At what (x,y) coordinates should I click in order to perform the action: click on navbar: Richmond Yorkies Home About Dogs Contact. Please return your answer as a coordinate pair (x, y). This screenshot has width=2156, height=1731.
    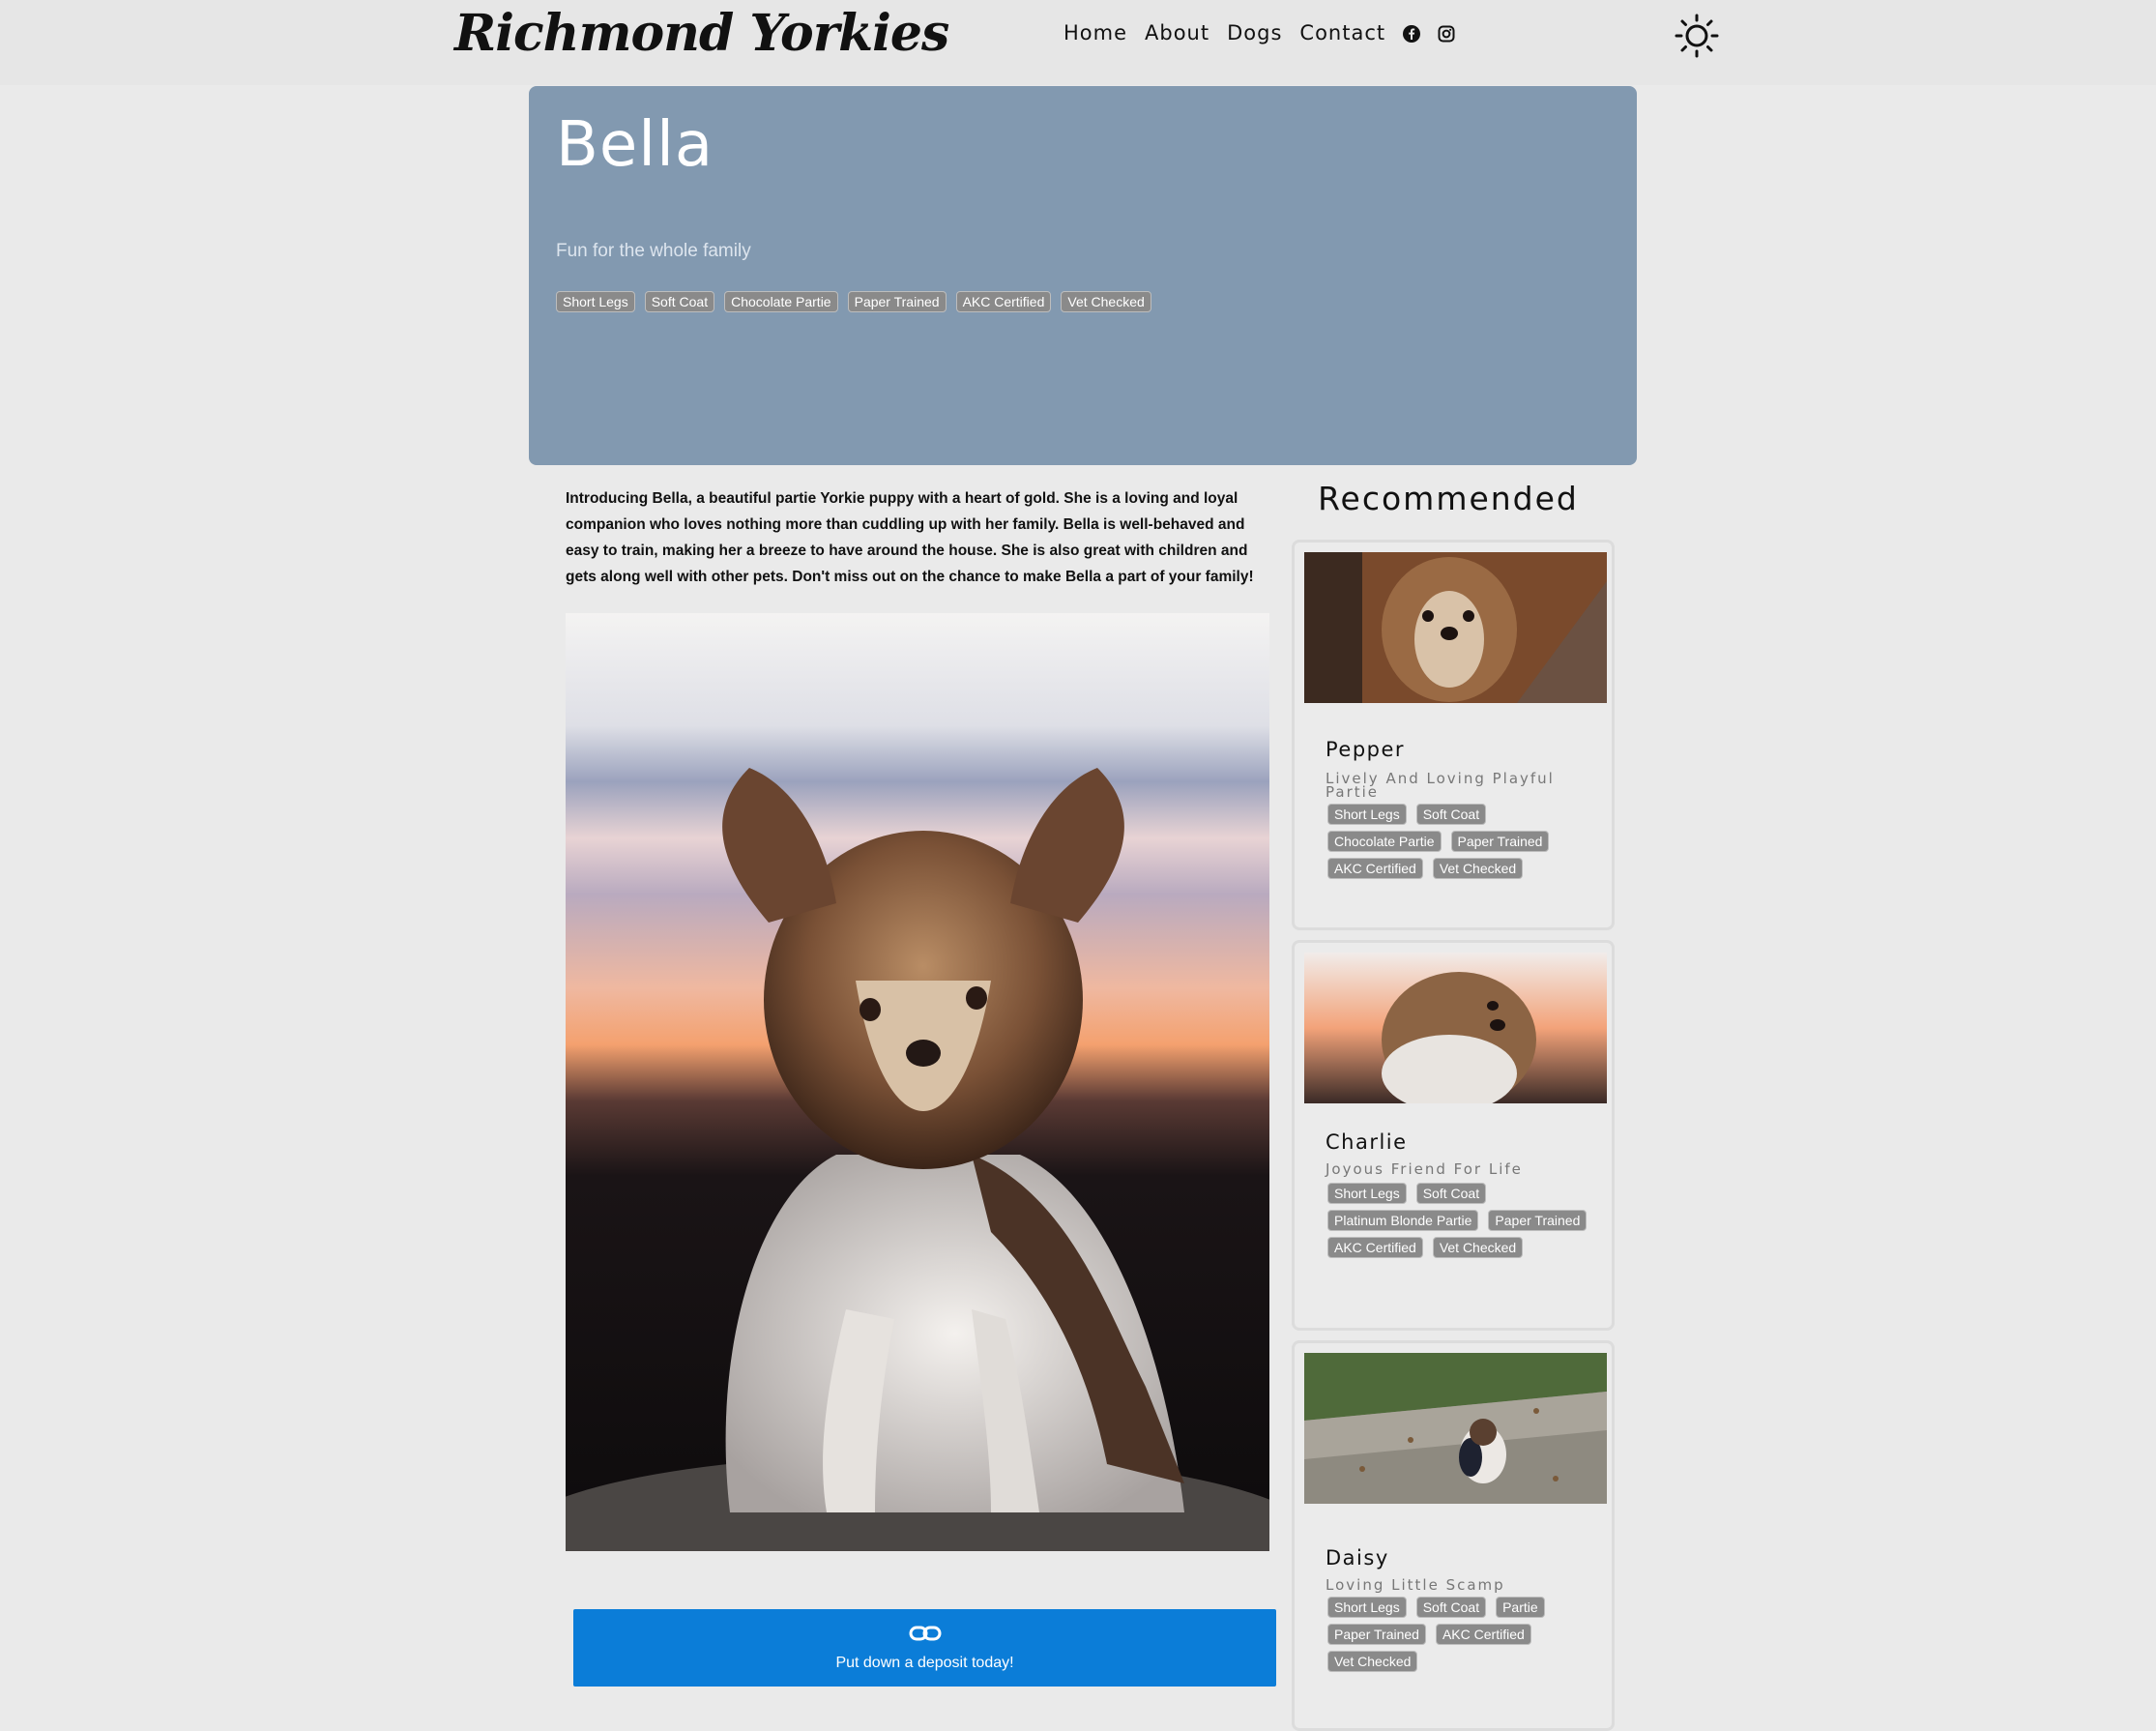
    Looking at the image, I should click on (1078, 42).